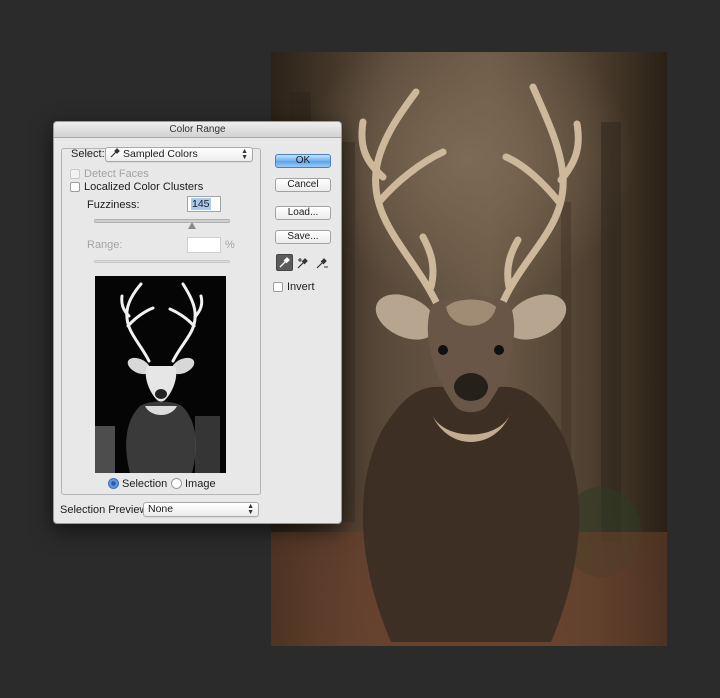 The height and width of the screenshot is (698, 720). Describe the element at coordinates (301, 287) in the screenshot. I see `invert-label: Invert` at that location.